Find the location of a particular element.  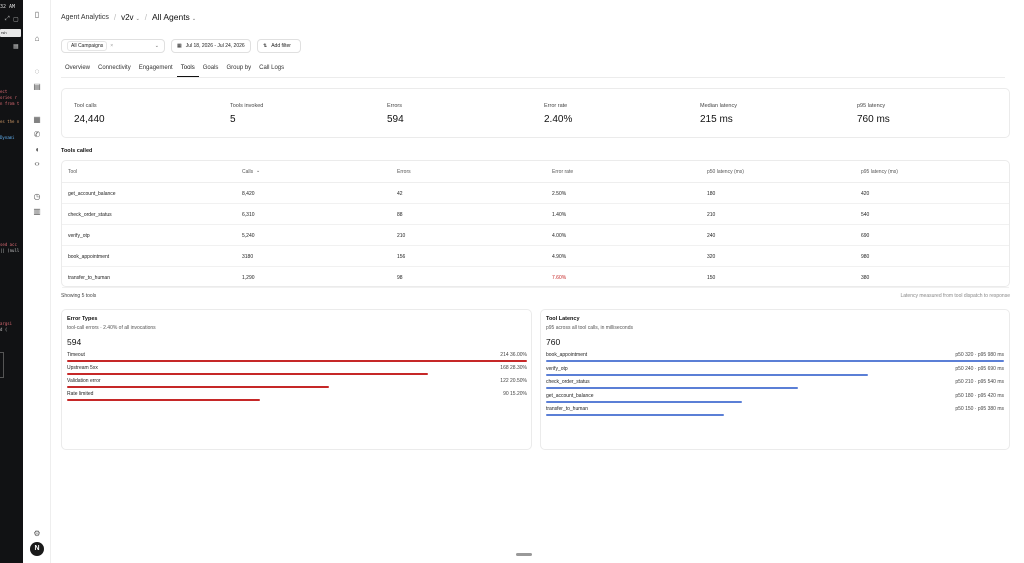

terminal-line: sed acc is located at coordinates (8, 244).